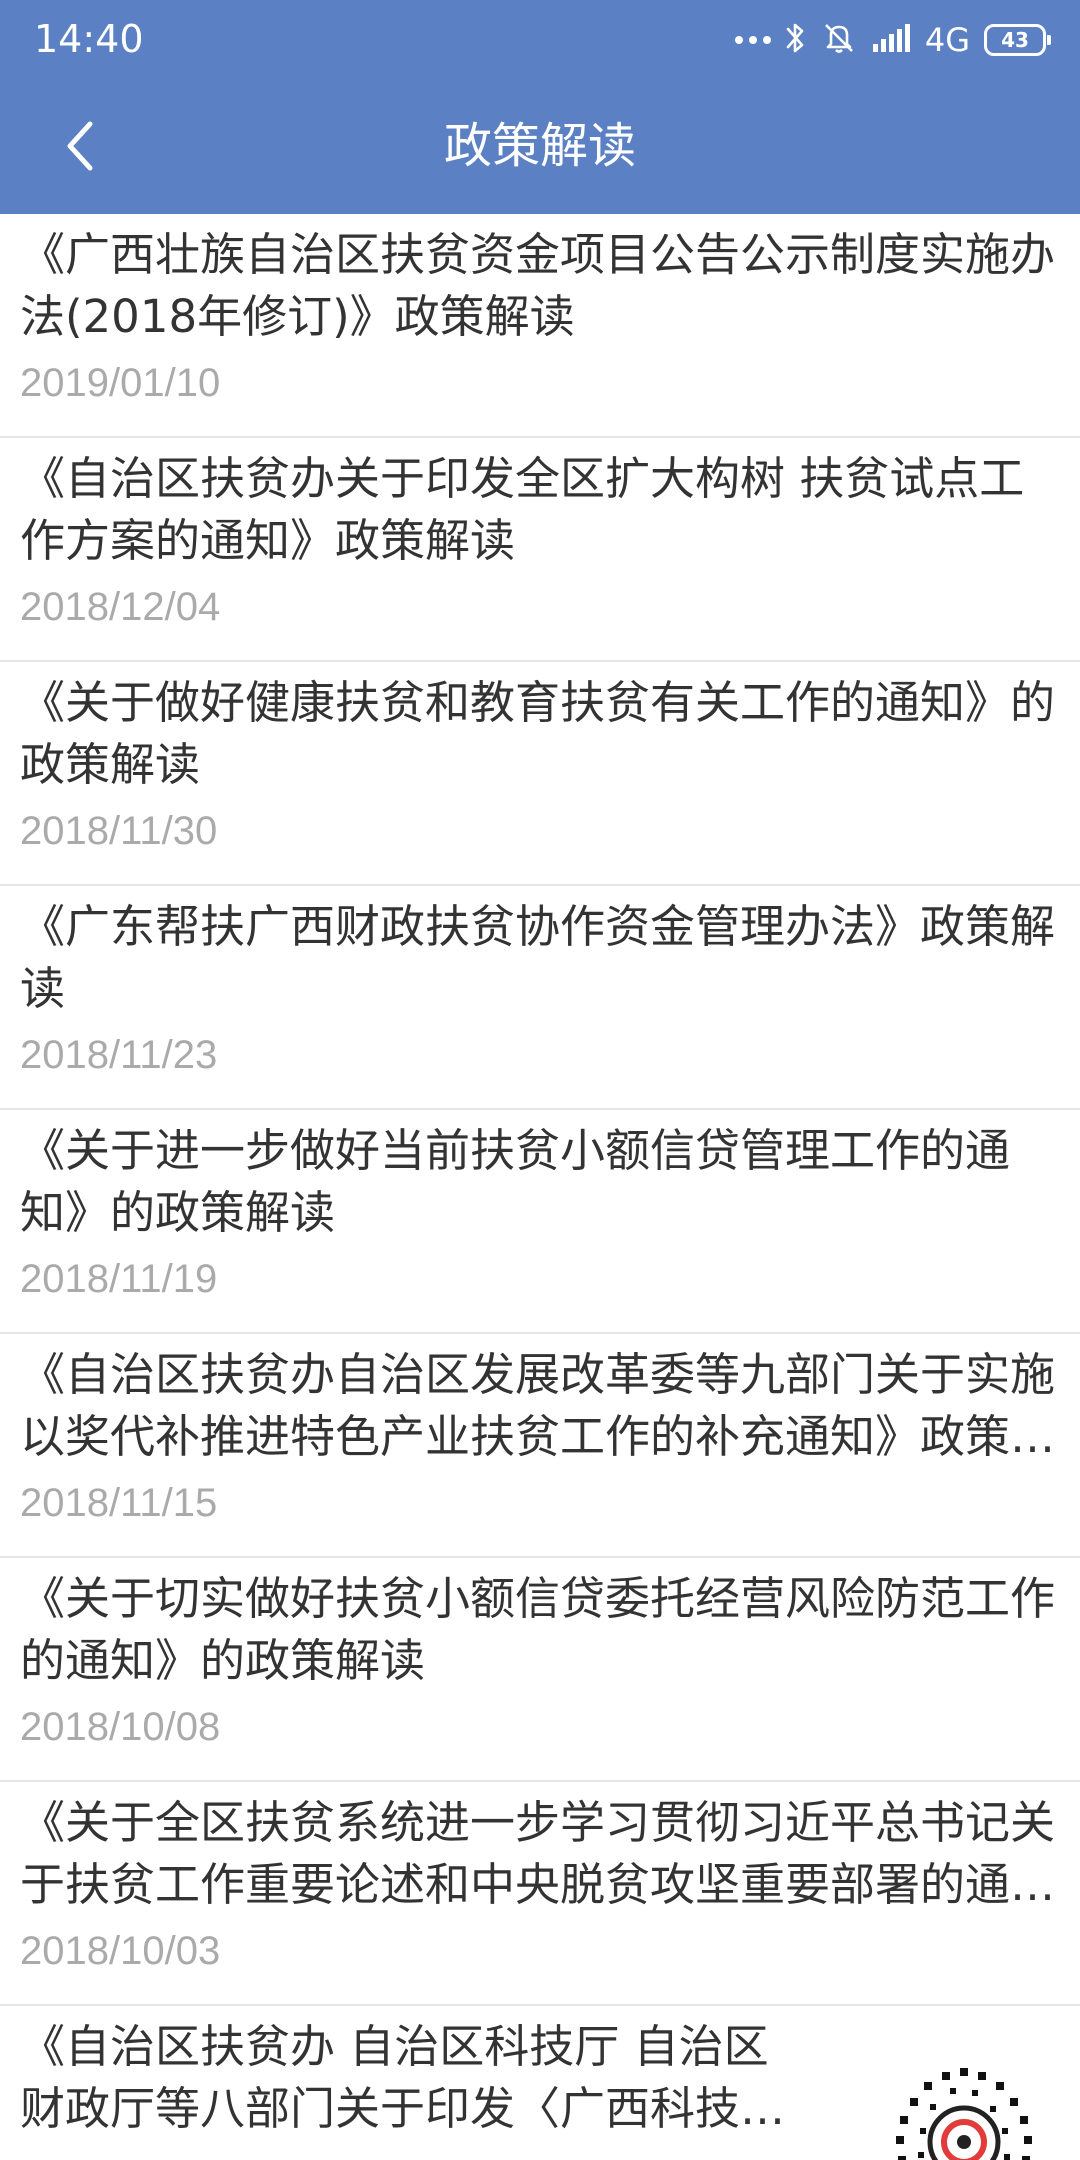 This screenshot has height=2160, width=1080. Describe the element at coordinates (964, 2114) in the screenshot. I see `qr-pattern-icon` at that location.